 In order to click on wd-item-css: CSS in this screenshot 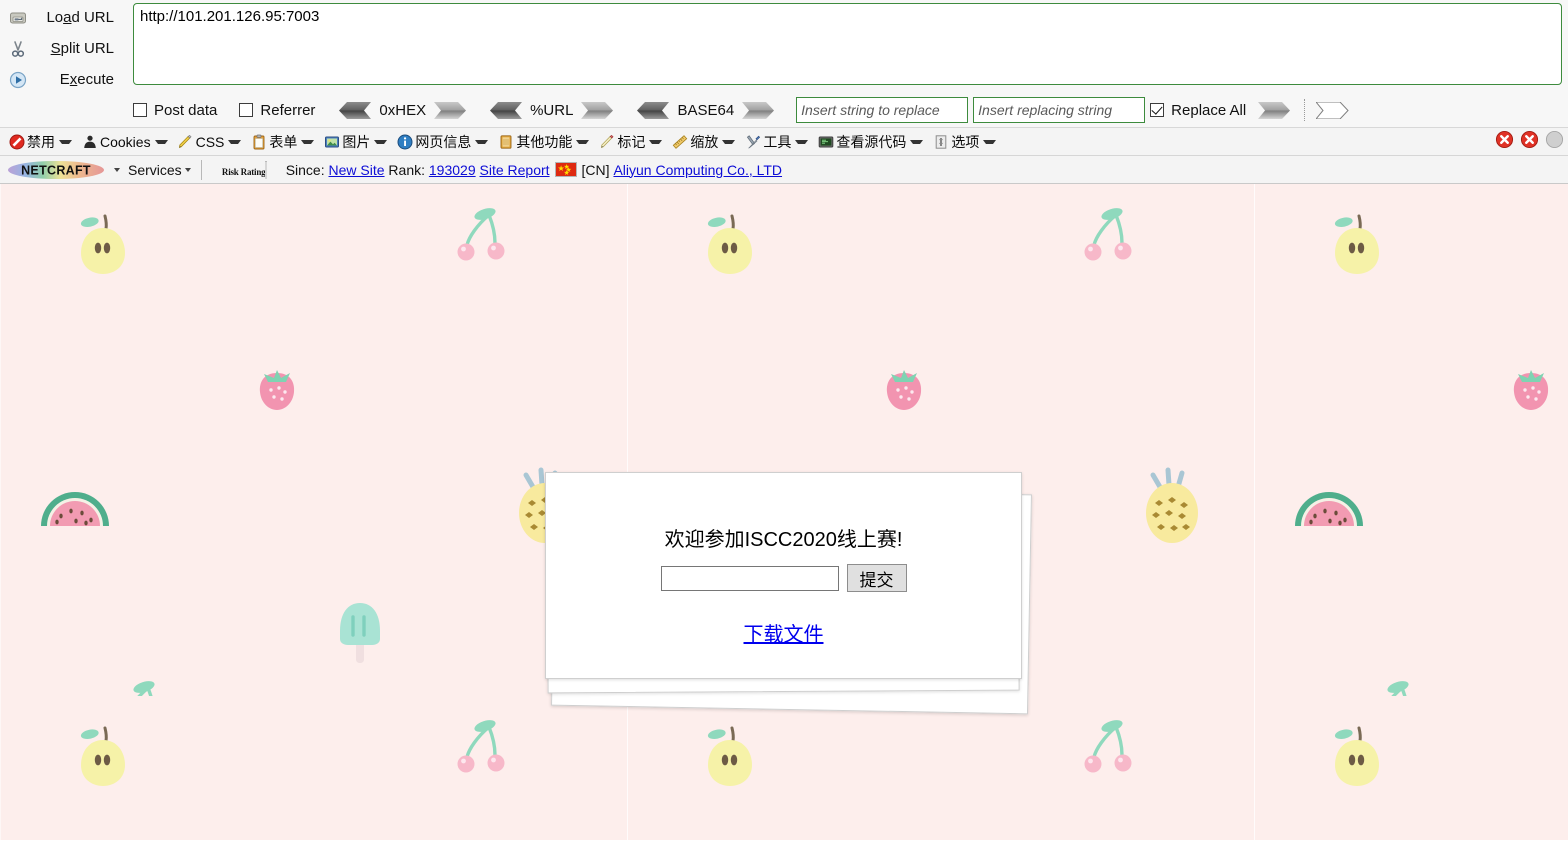, I will do `click(209, 142)`.